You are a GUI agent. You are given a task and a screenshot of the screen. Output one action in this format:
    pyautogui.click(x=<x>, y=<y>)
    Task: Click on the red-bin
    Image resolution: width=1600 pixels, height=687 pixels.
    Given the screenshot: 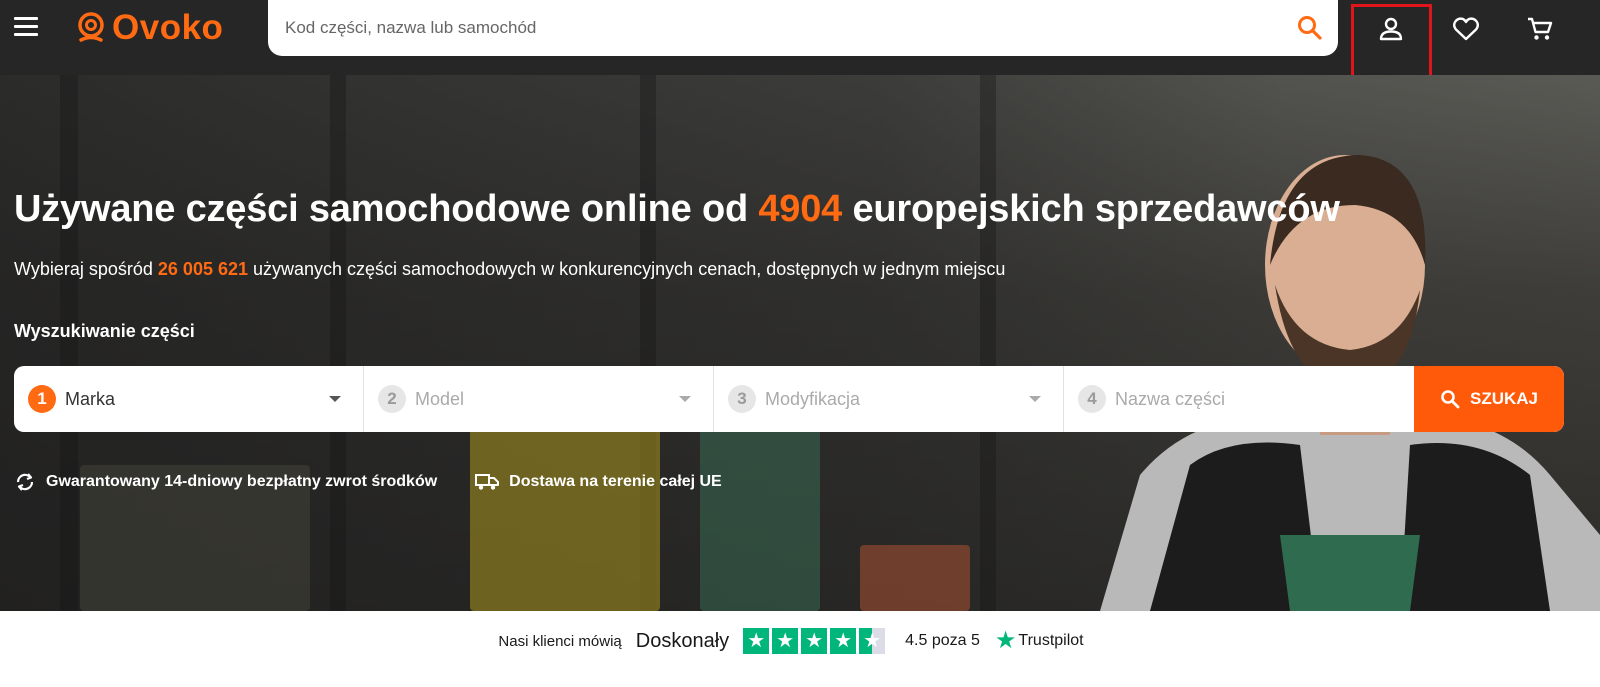 What is the action you would take?
    pyautogui.click(x=915, y=578)
    